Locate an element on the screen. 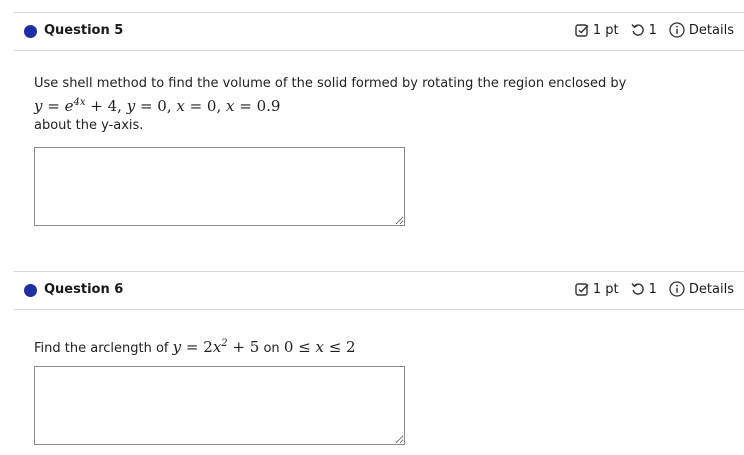  prompt-axis-text: about the y-axis. is located at coordinates (89, 125).